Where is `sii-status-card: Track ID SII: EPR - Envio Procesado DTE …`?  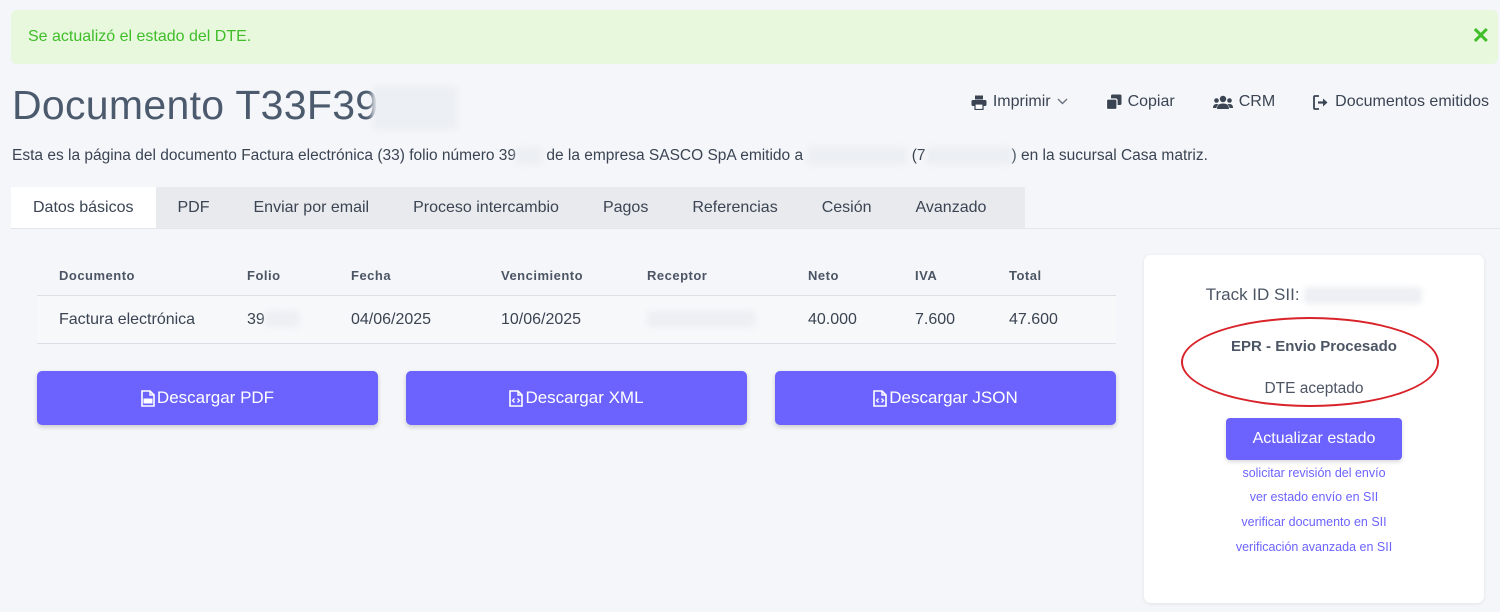 sii-status-card: Track ID SII: EPR - Envio Procesado DTE … is located at coordinates (1314, 429).